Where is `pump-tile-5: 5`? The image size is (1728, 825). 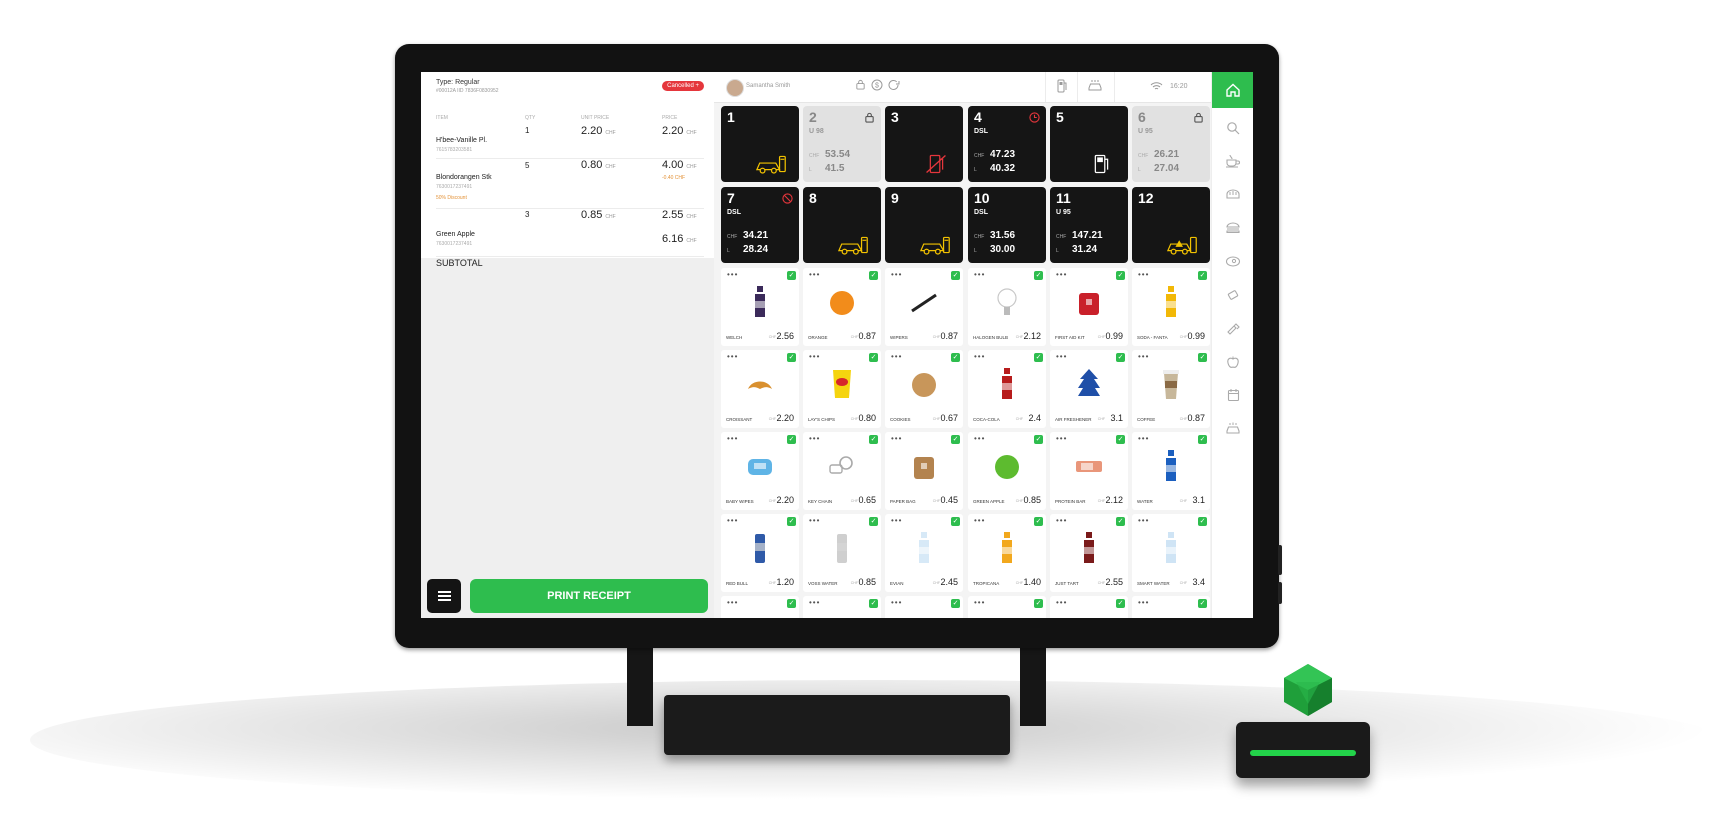 pump-tile-5: 5 is located at coordinates (1089, 144).